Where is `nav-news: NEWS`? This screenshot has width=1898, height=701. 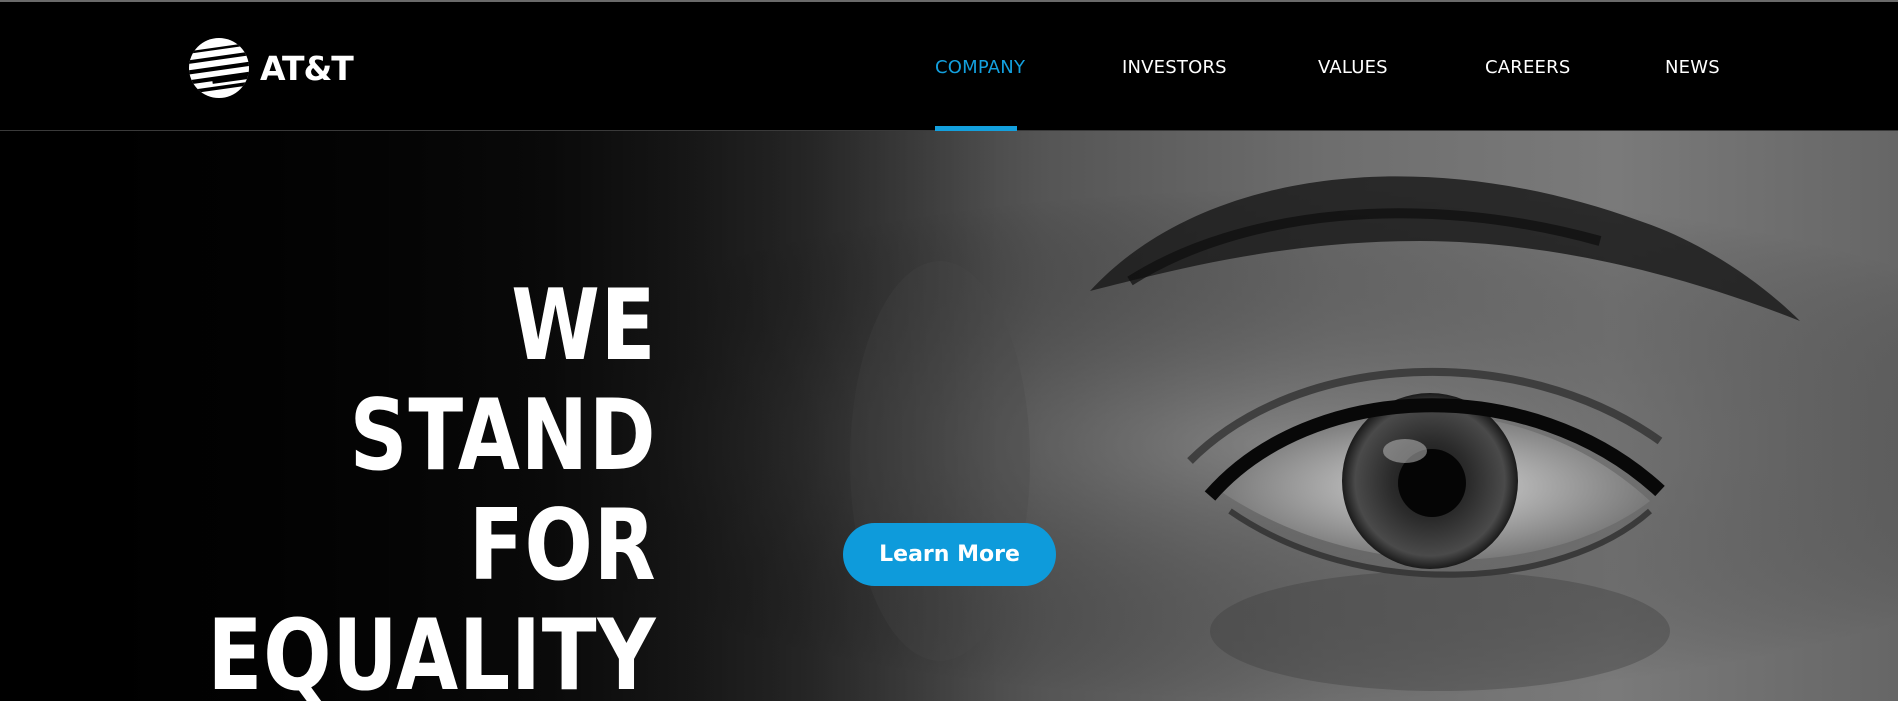
nav-news: NEWS is located at coordinates (1692, 67).